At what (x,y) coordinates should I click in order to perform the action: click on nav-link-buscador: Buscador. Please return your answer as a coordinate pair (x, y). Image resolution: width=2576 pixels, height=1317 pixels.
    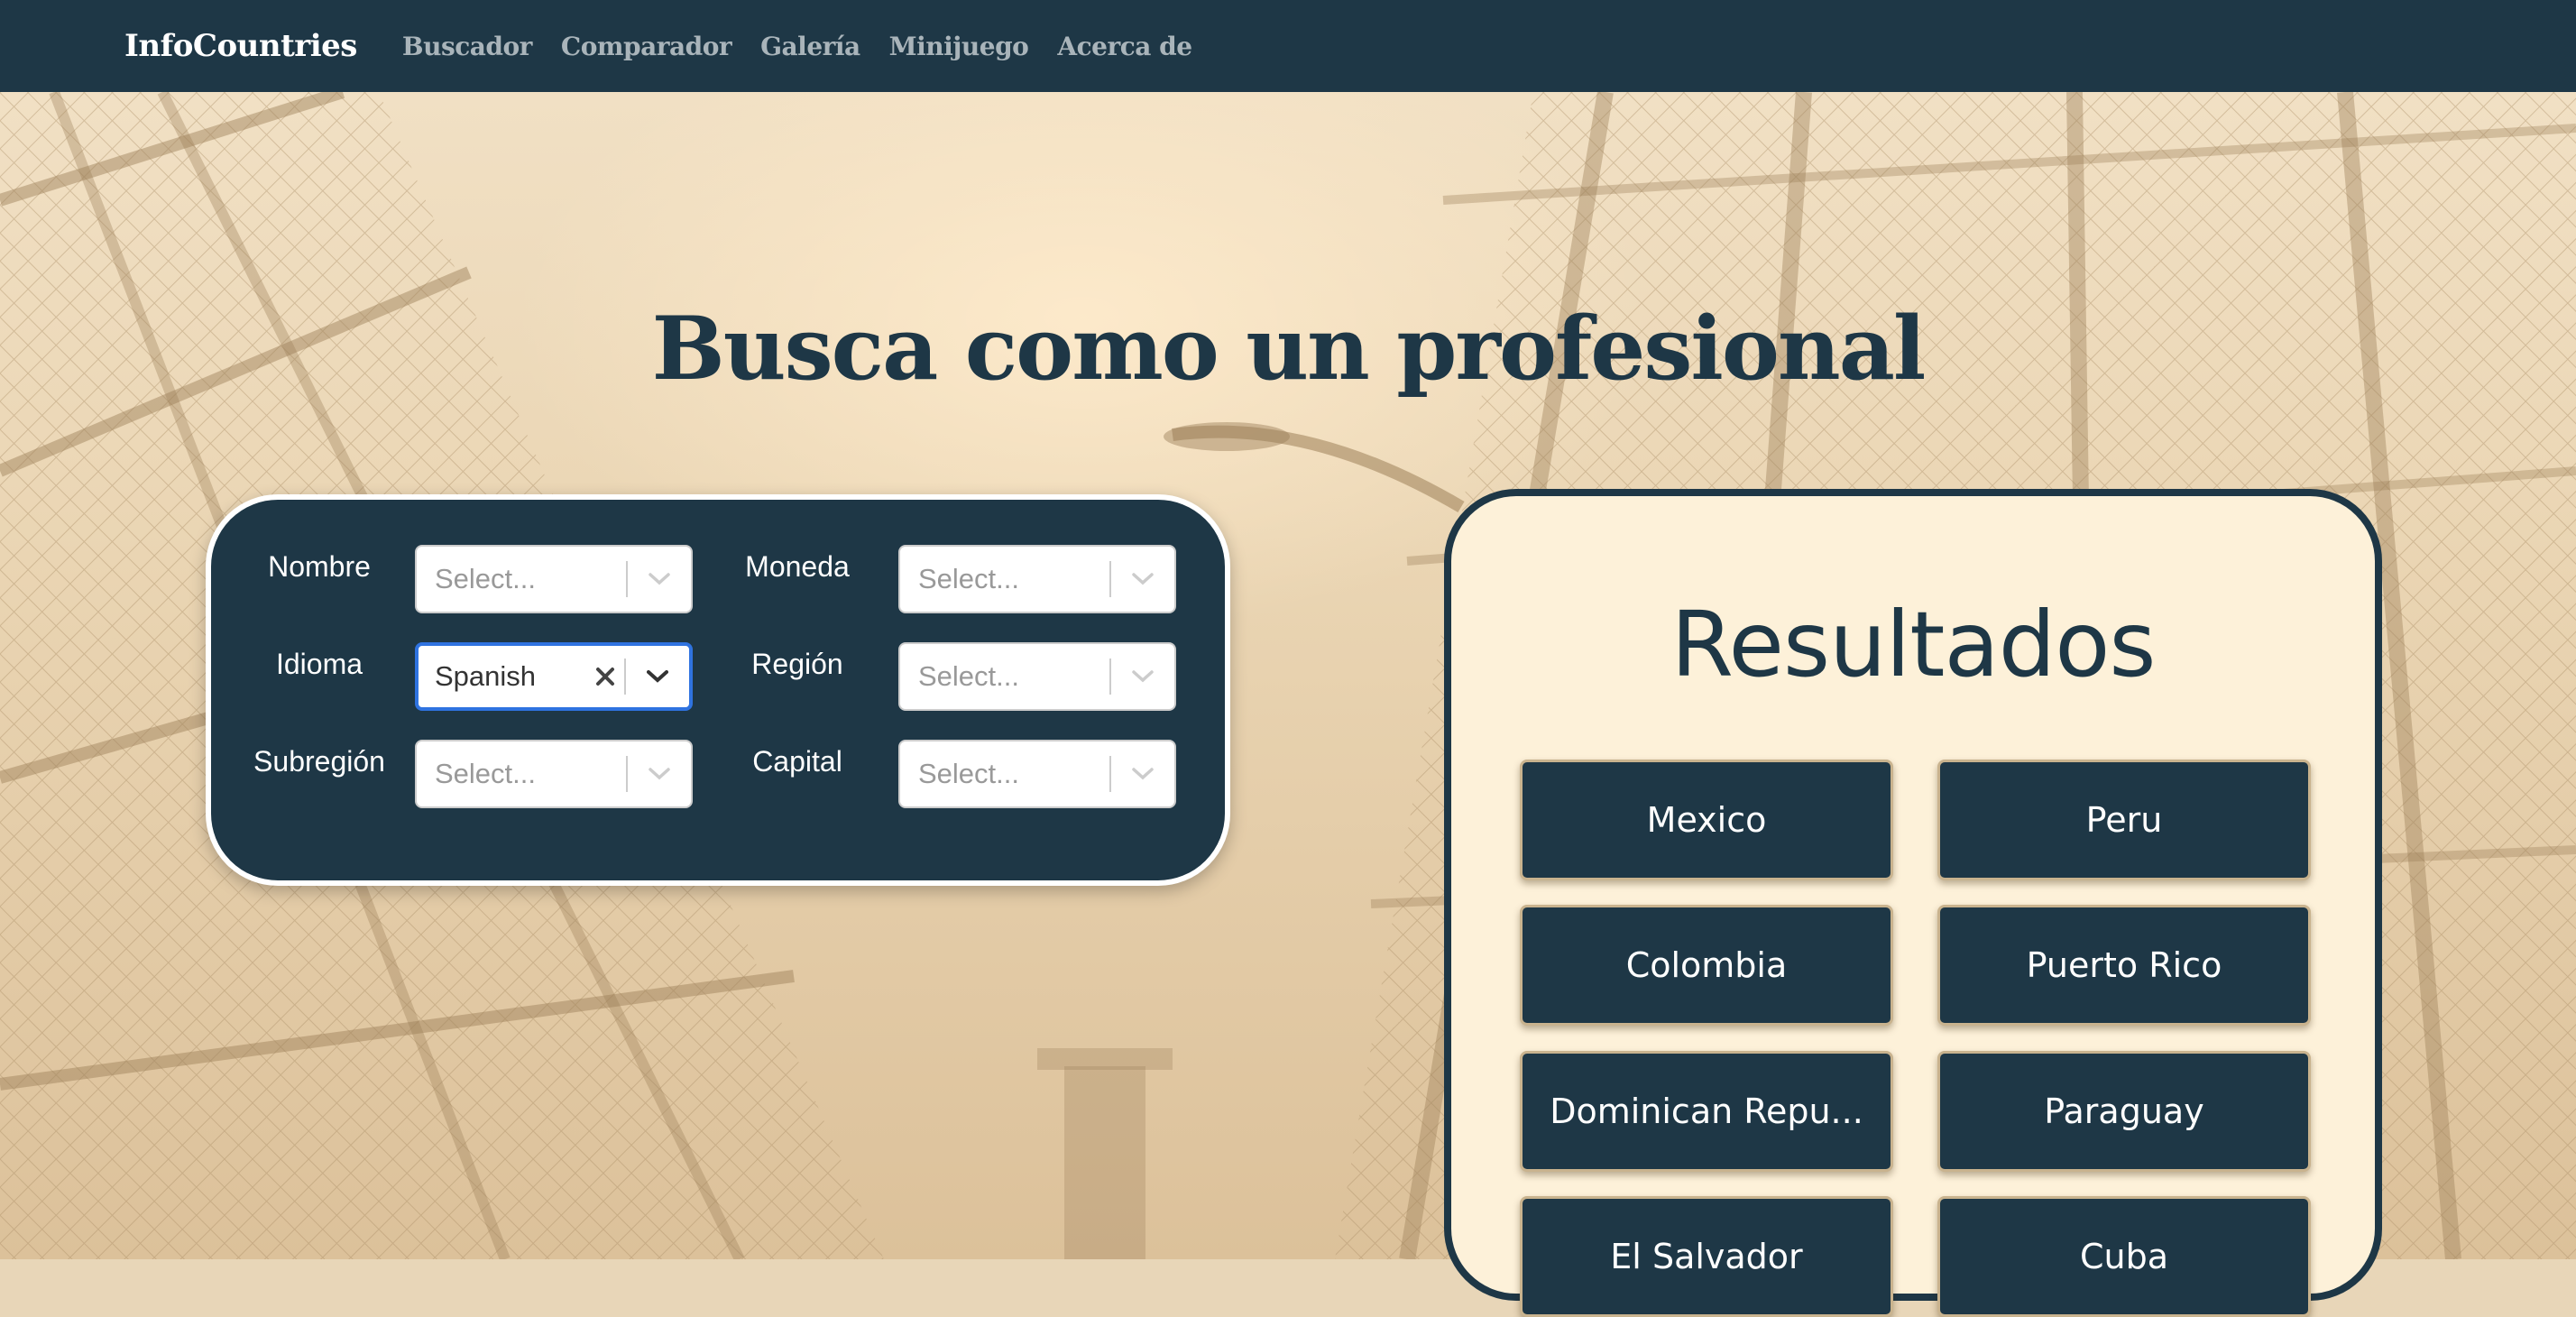
    Looking at the image, I should click on (467, 46).